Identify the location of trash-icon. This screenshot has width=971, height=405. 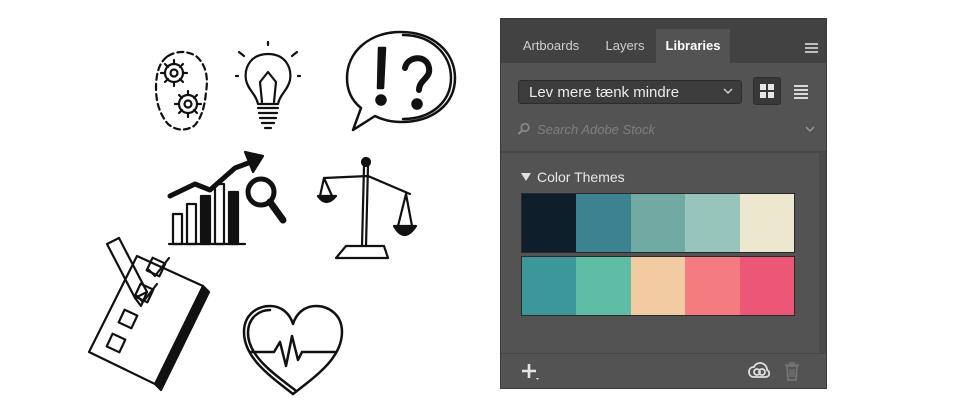
(792, 371).